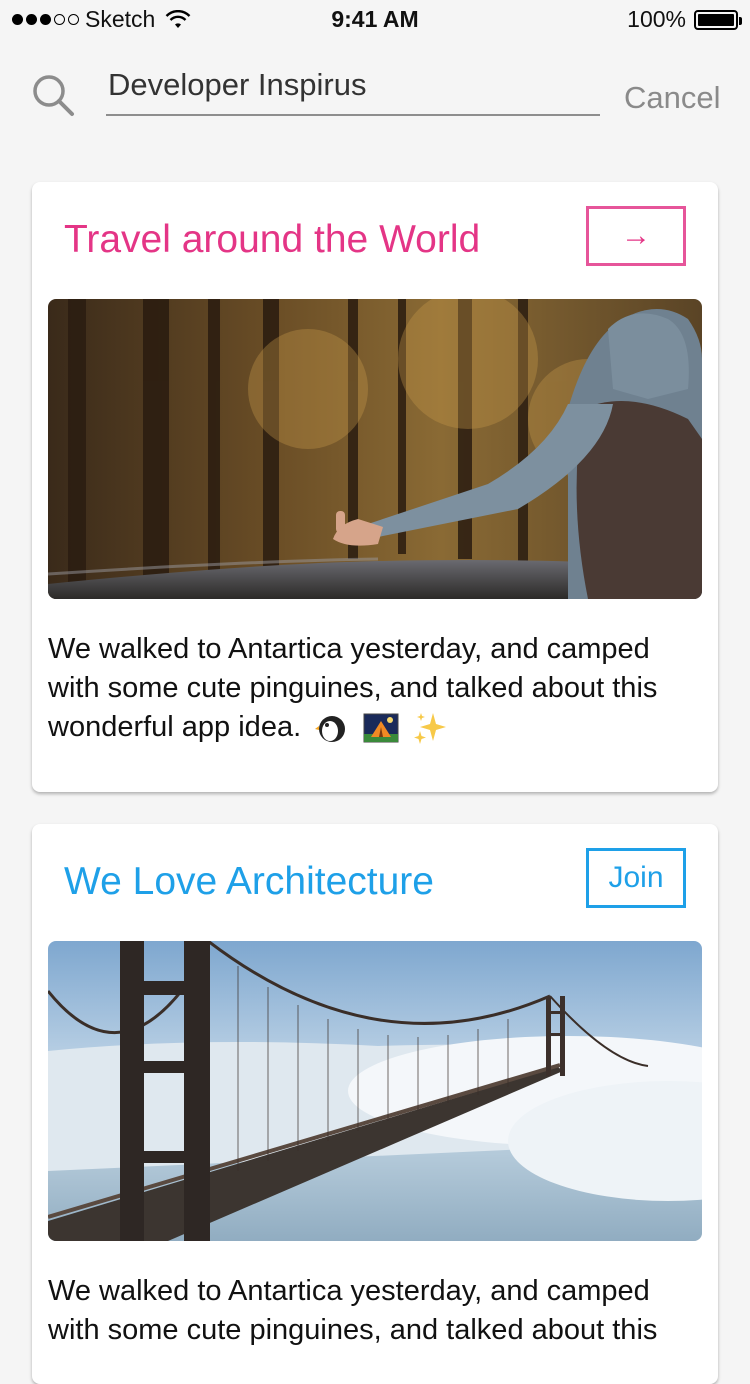 This screenshot has width=750, height=1384. I want to click on status-right: 100%, so click(684, 19).